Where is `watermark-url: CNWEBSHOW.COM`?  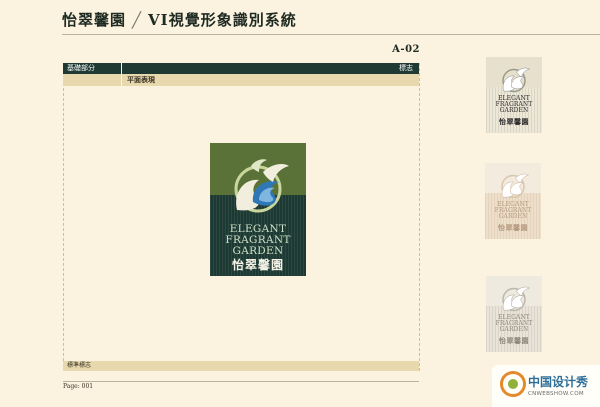 watermark-url: CNWEBSHOW.COM is located at coordinates (556, 394).